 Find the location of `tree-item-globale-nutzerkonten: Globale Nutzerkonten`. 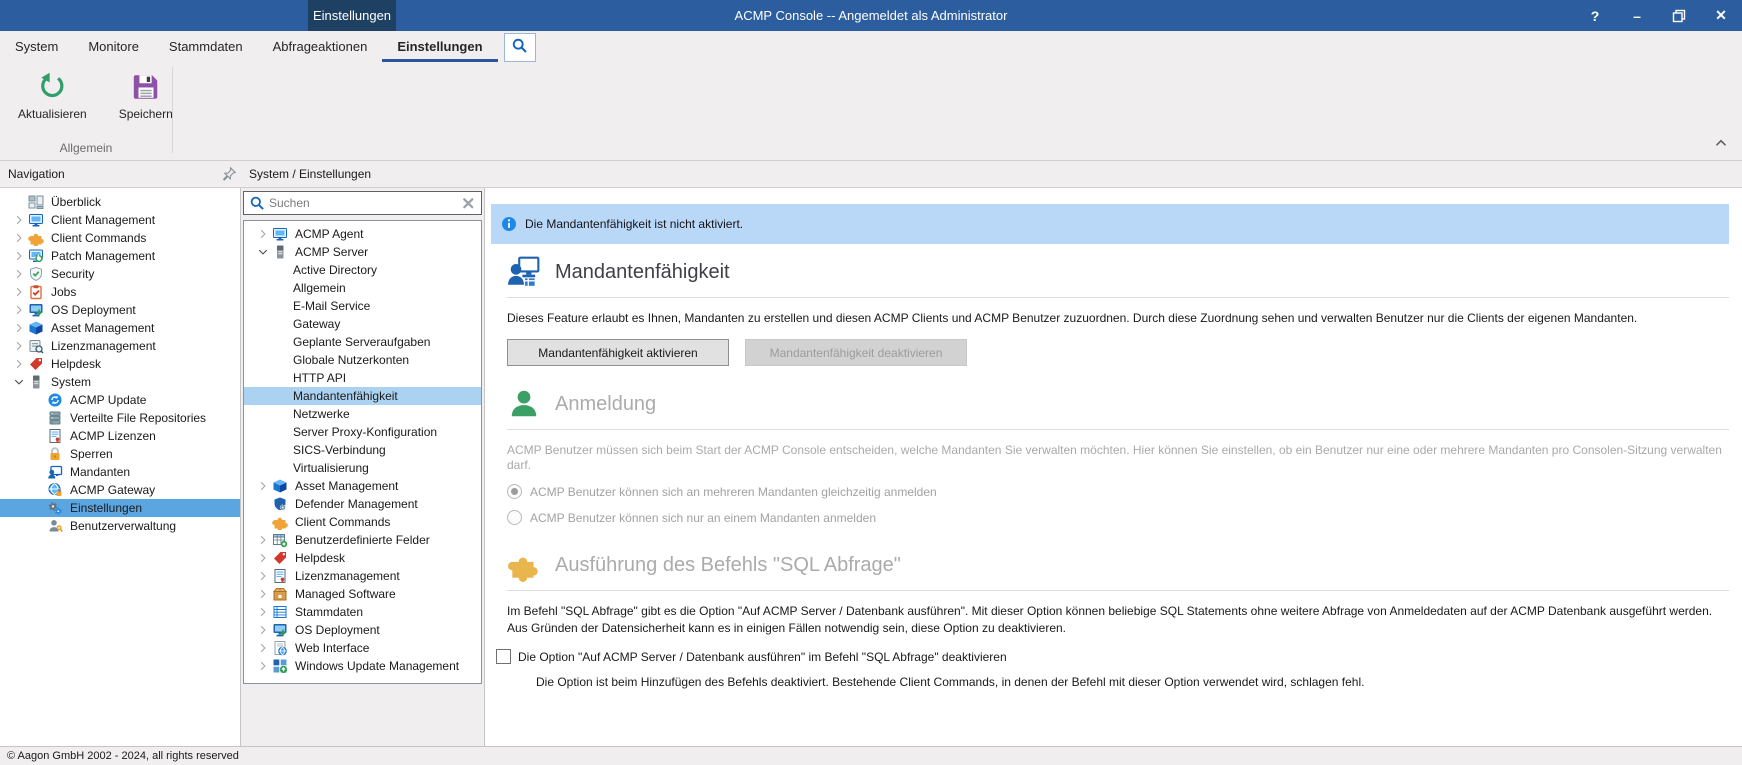

tree-item-globale-nutzerkonten: Globale Nutzerkonten is located at coordinates (362, 360).